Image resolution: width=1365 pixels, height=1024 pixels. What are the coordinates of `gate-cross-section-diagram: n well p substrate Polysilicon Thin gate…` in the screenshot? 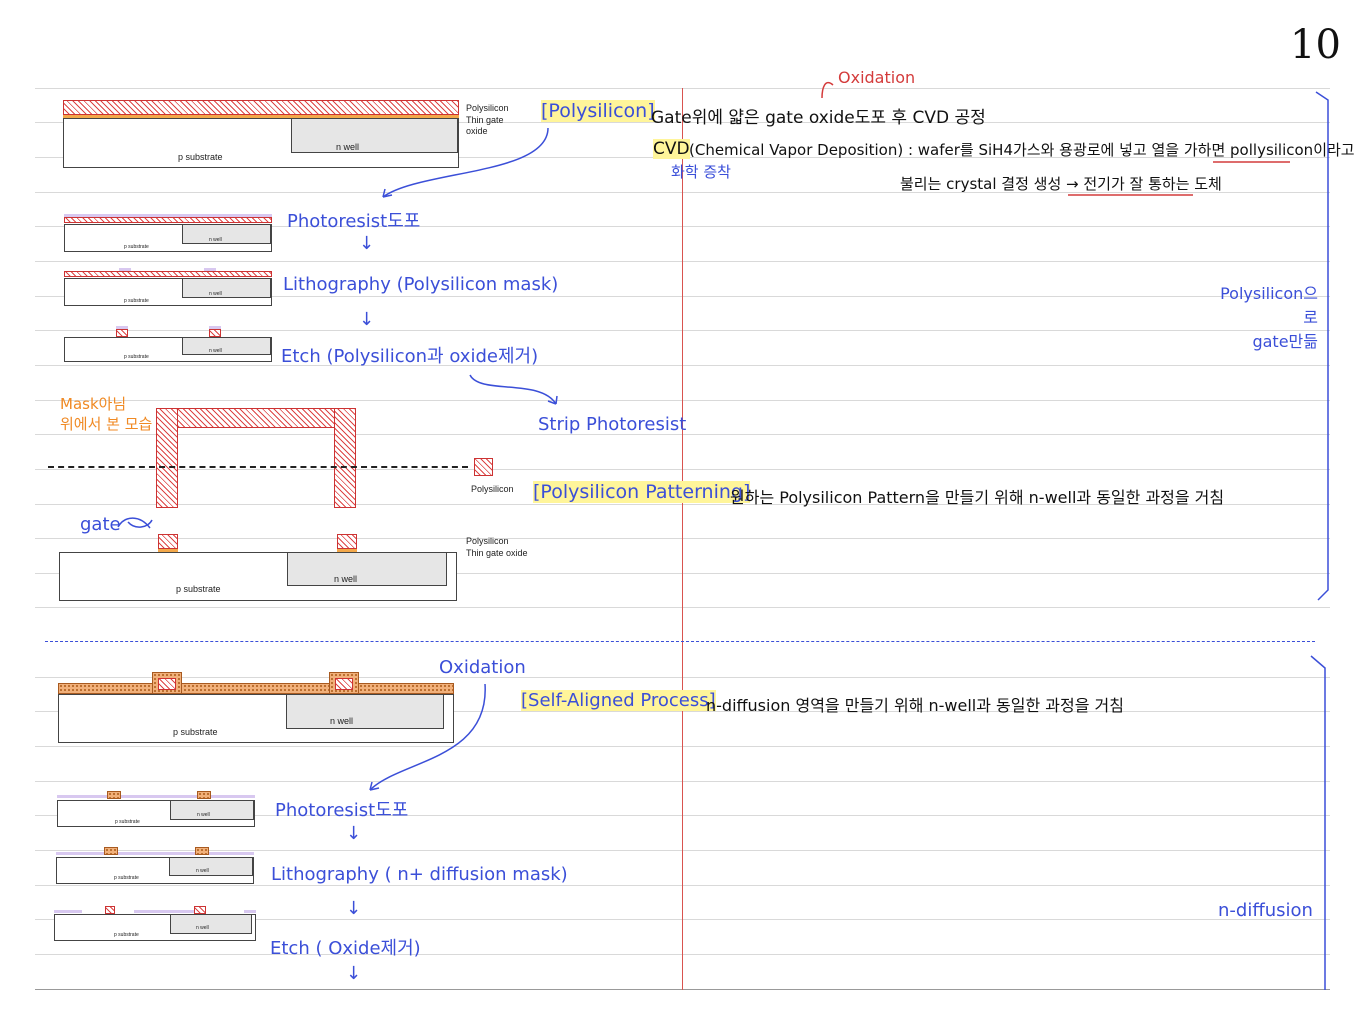 It's located at (294, 569).